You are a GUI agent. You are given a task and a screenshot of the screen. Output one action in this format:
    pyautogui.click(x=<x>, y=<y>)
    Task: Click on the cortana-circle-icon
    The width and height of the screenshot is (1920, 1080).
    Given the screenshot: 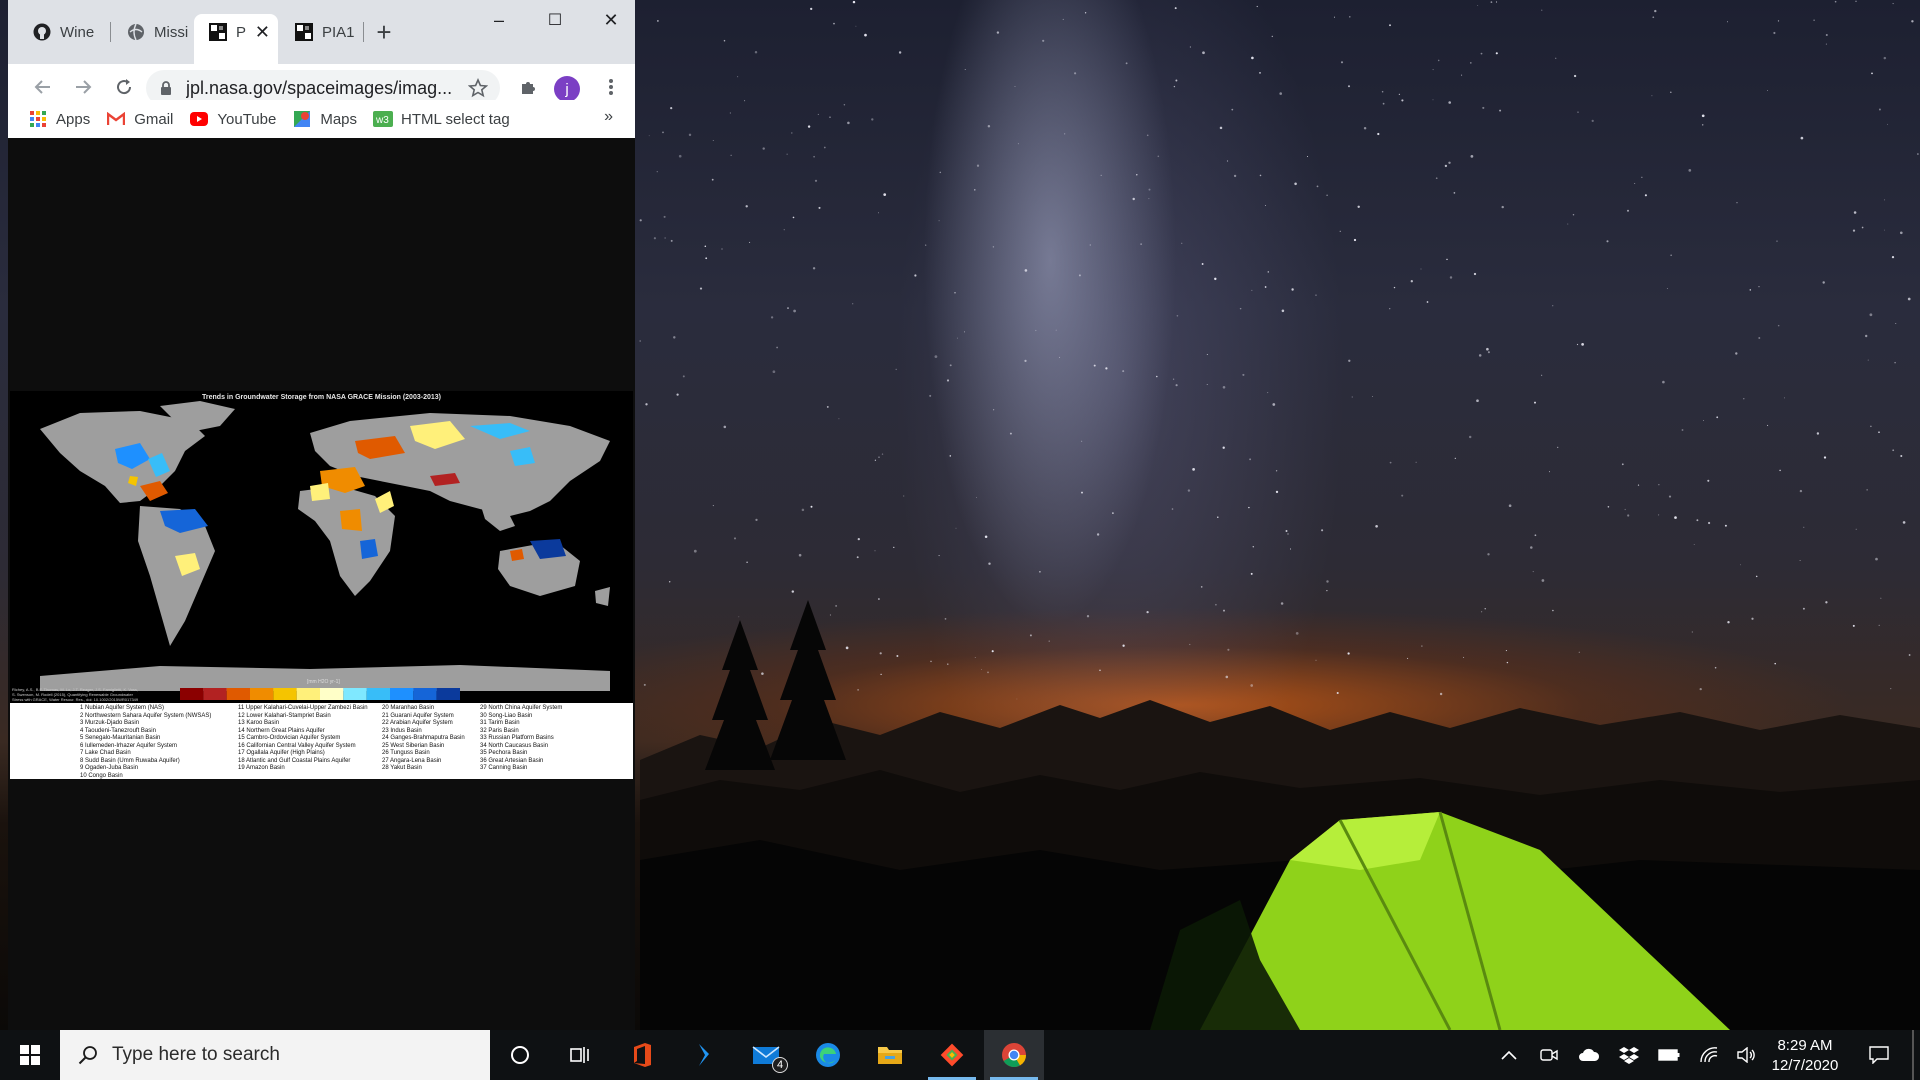 What is the action you would take?
    pyautogui.click(x=520, y=1055)
    